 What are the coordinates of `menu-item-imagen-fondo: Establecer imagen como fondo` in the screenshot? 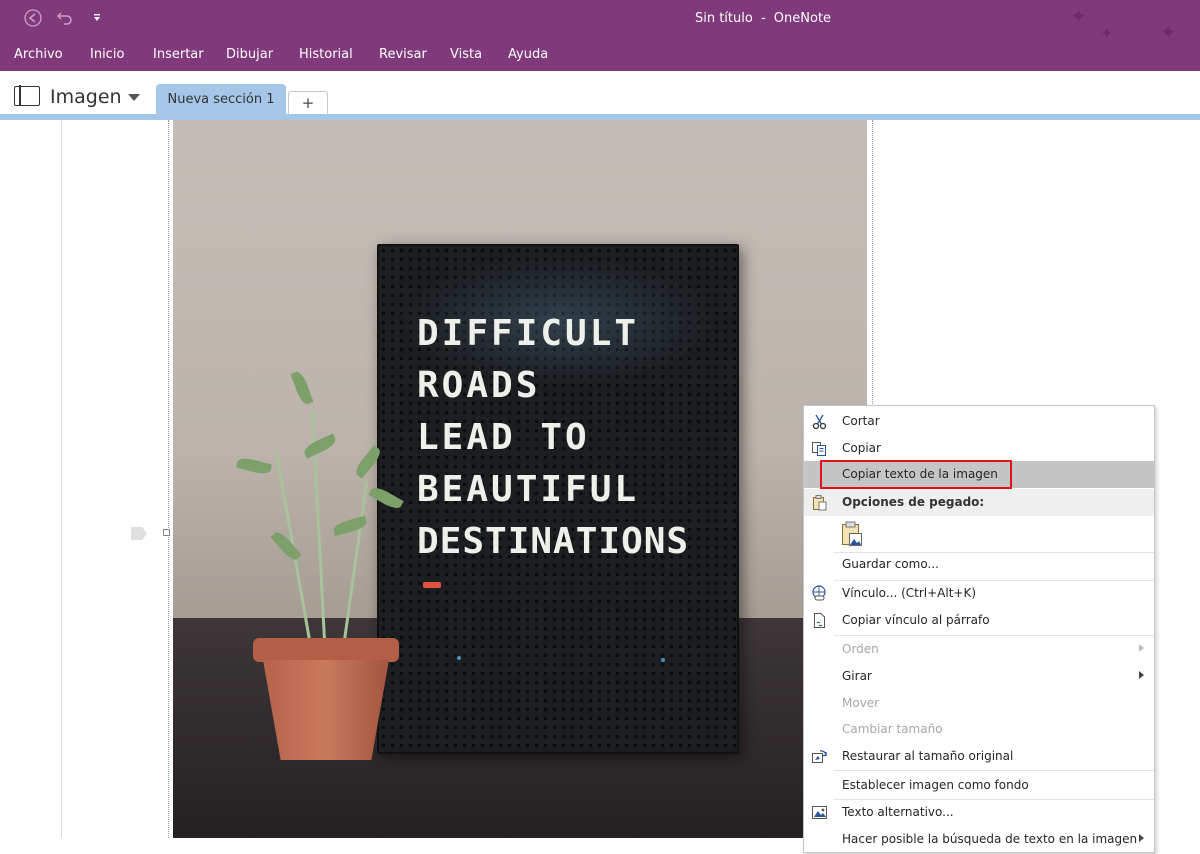 It's located at (979, 785).